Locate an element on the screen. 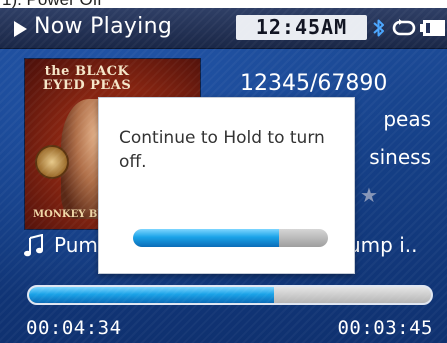 The height and width of the screenshot is (343, 447). status-header: Now Playing 12:45AM is located at coordinates (223, 28).